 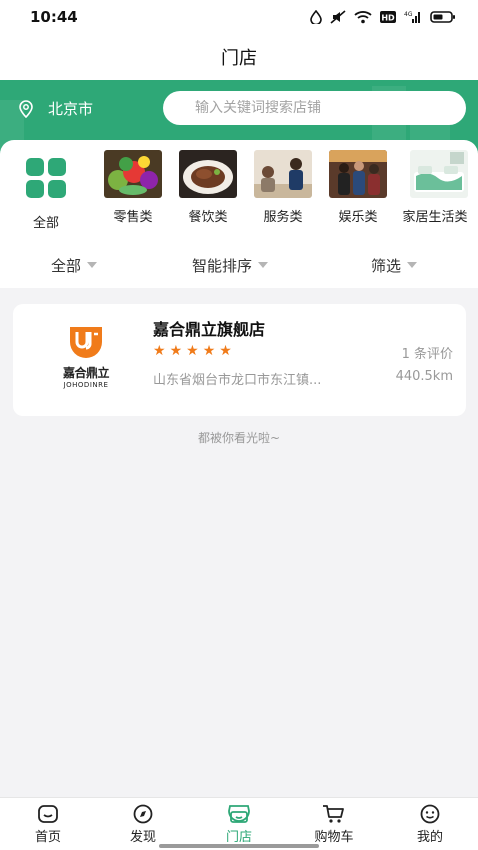 I want to click on tab-label: 购物车, so click(x=334, y=837).